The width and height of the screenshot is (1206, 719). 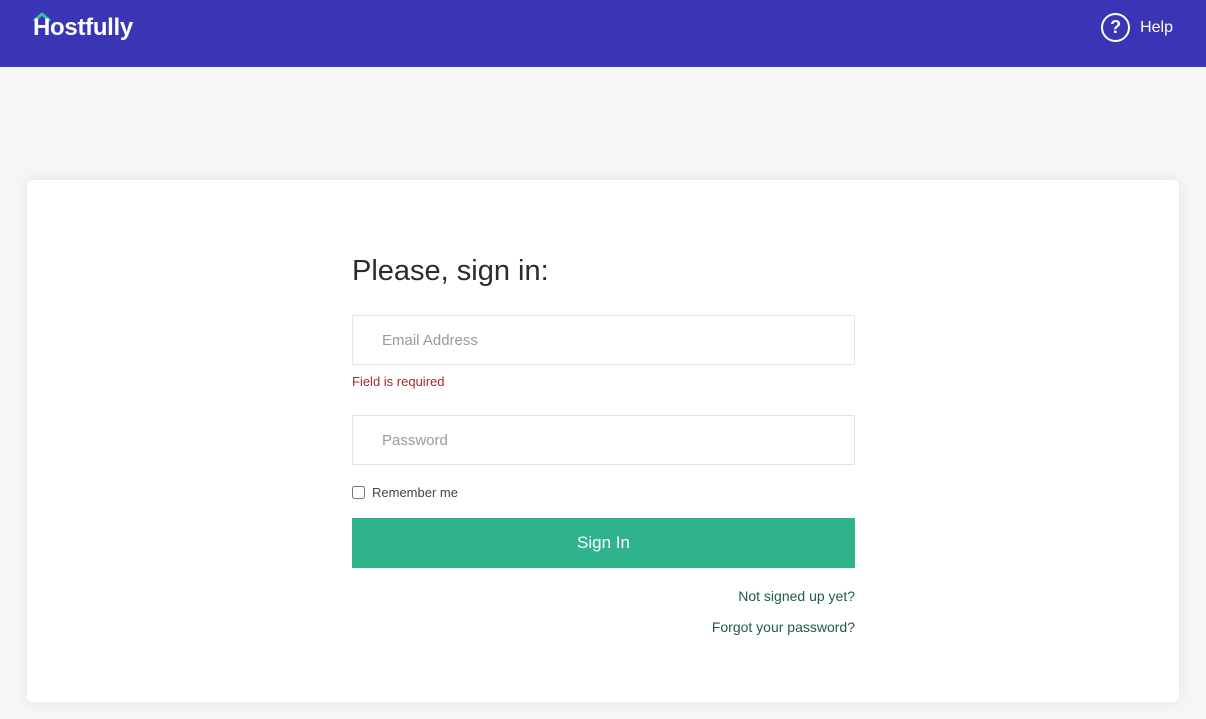 What do you see at coordinates (603, 33) in the screenshot?
I see `top-navbar: Hostfully ? Help` at bounding box center [603, 33].